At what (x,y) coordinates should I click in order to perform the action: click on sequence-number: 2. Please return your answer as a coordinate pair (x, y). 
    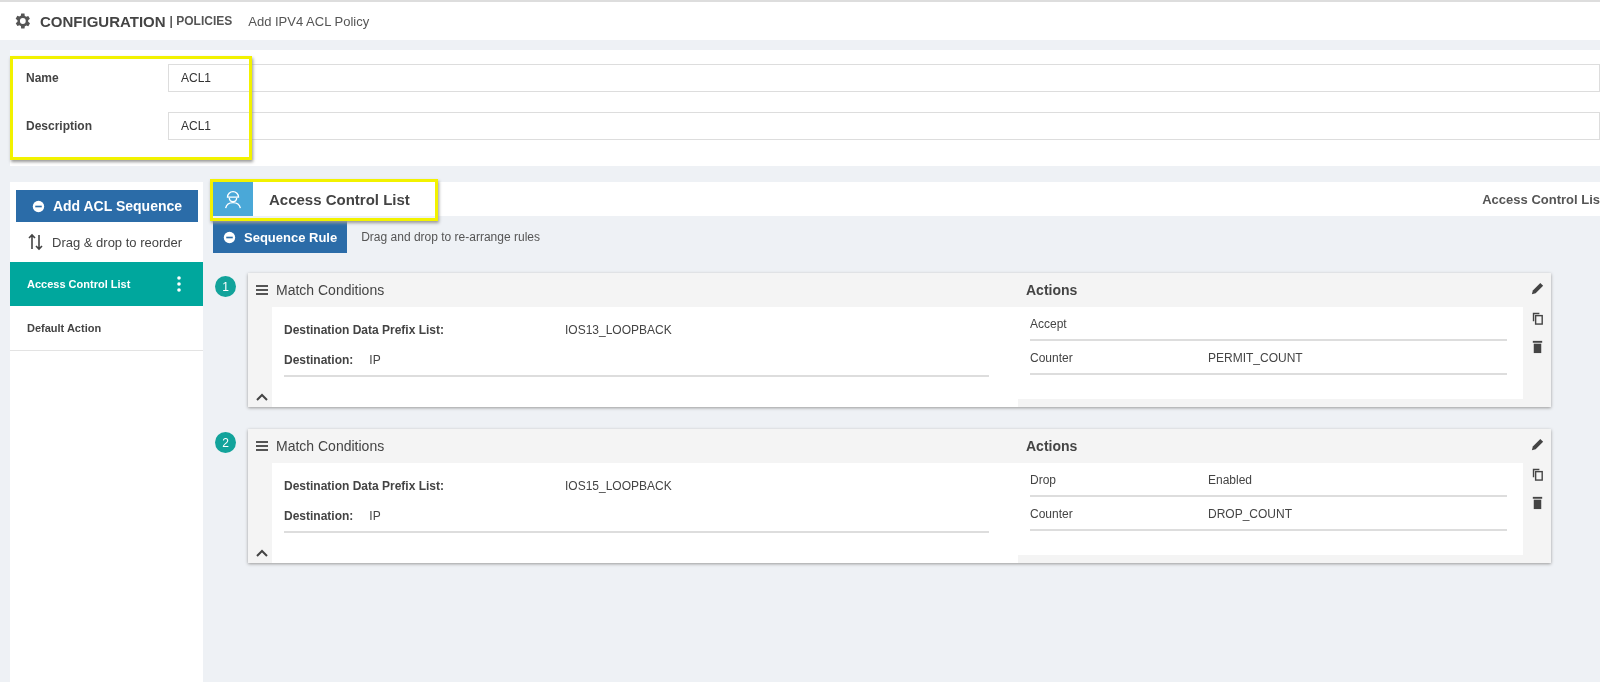
    Looking at the image, I should click on (225, 442).